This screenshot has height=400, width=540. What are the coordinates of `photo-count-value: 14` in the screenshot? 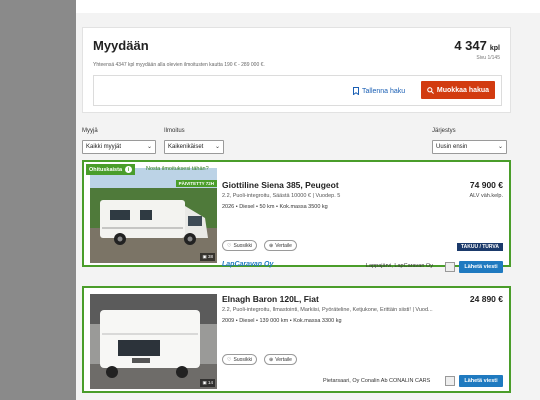 It's located at (210, 382).